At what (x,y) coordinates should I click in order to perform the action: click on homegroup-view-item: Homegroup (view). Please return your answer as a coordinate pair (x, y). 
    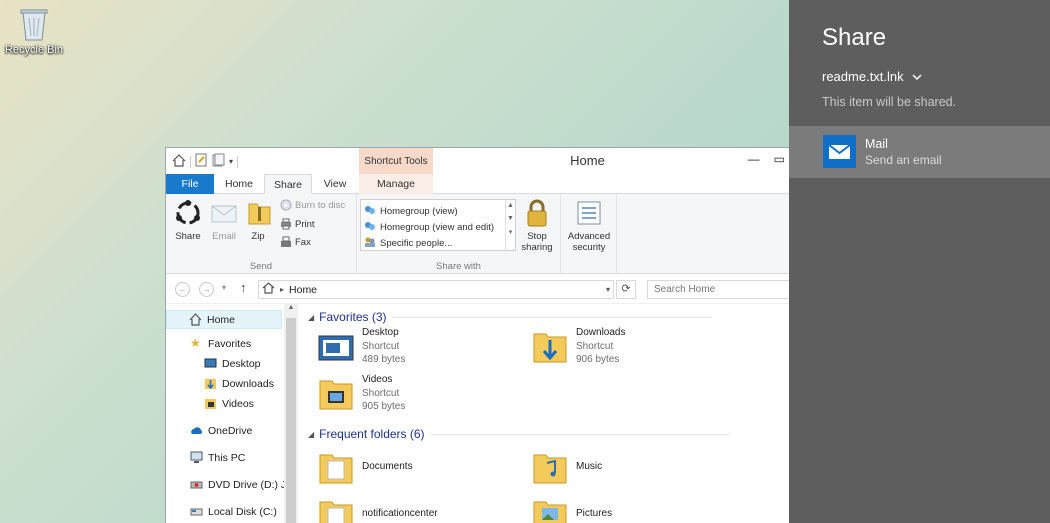
    Looking at the image, I should click on (411, 211).